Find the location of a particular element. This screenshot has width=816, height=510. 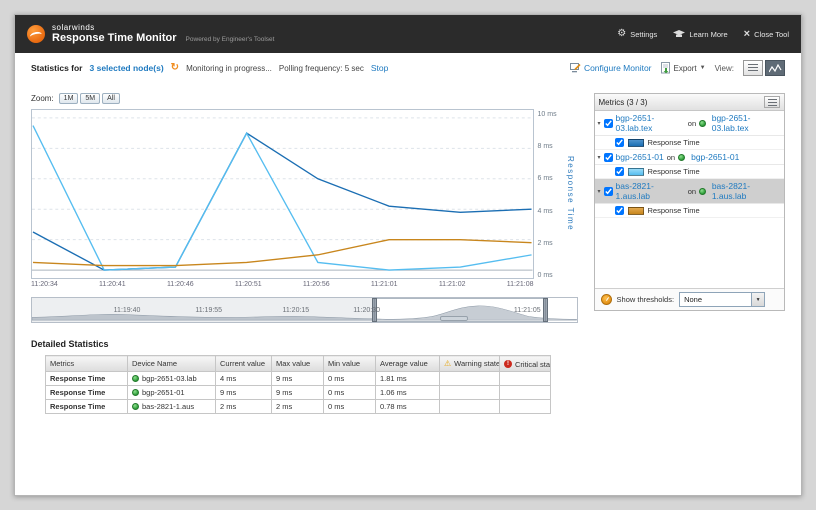

col-critical-state: !Critical state is located at coordinates (525, 363).